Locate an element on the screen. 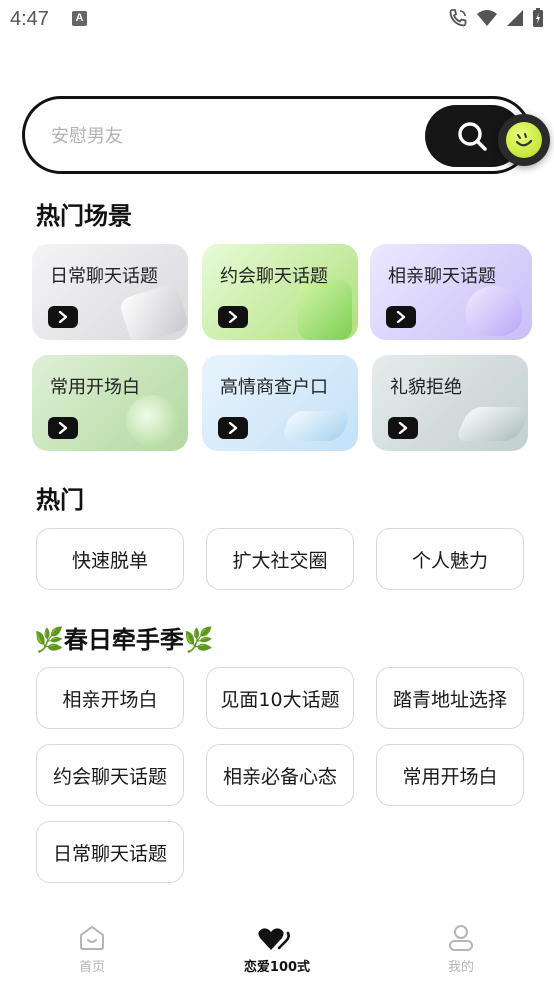 The image size is (554, 984). bottom-nav: 首页 恋爱100式 我的 is located at coordinates (277, 950).